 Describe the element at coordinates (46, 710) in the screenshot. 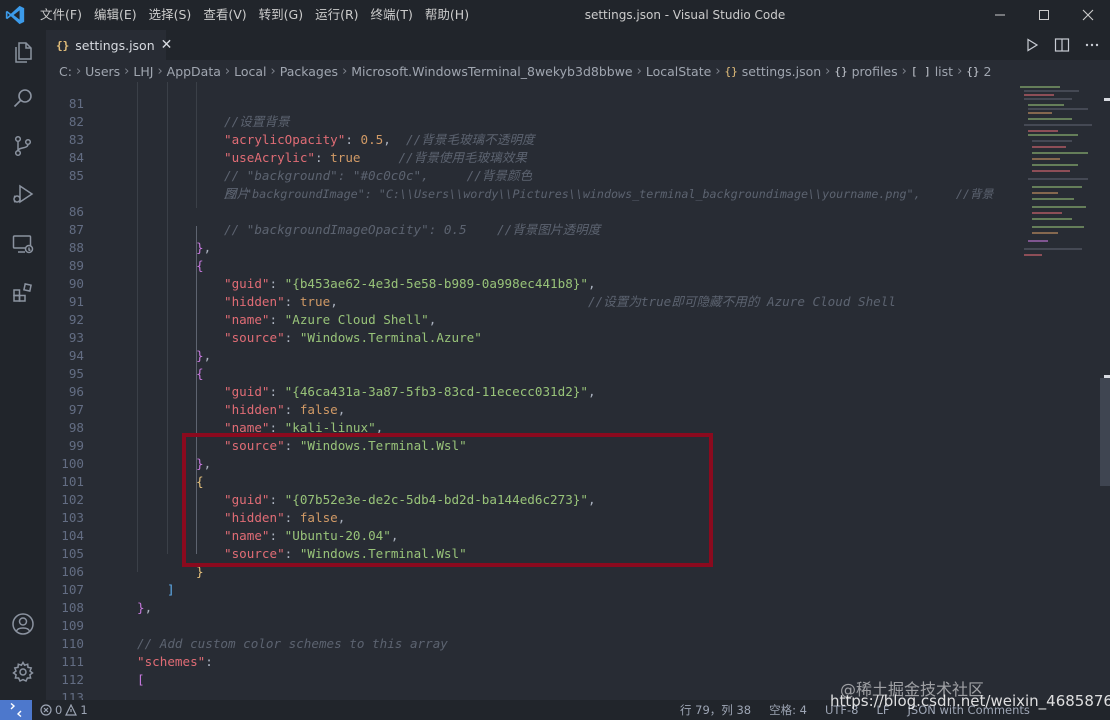

I see `error-icon` at that location.